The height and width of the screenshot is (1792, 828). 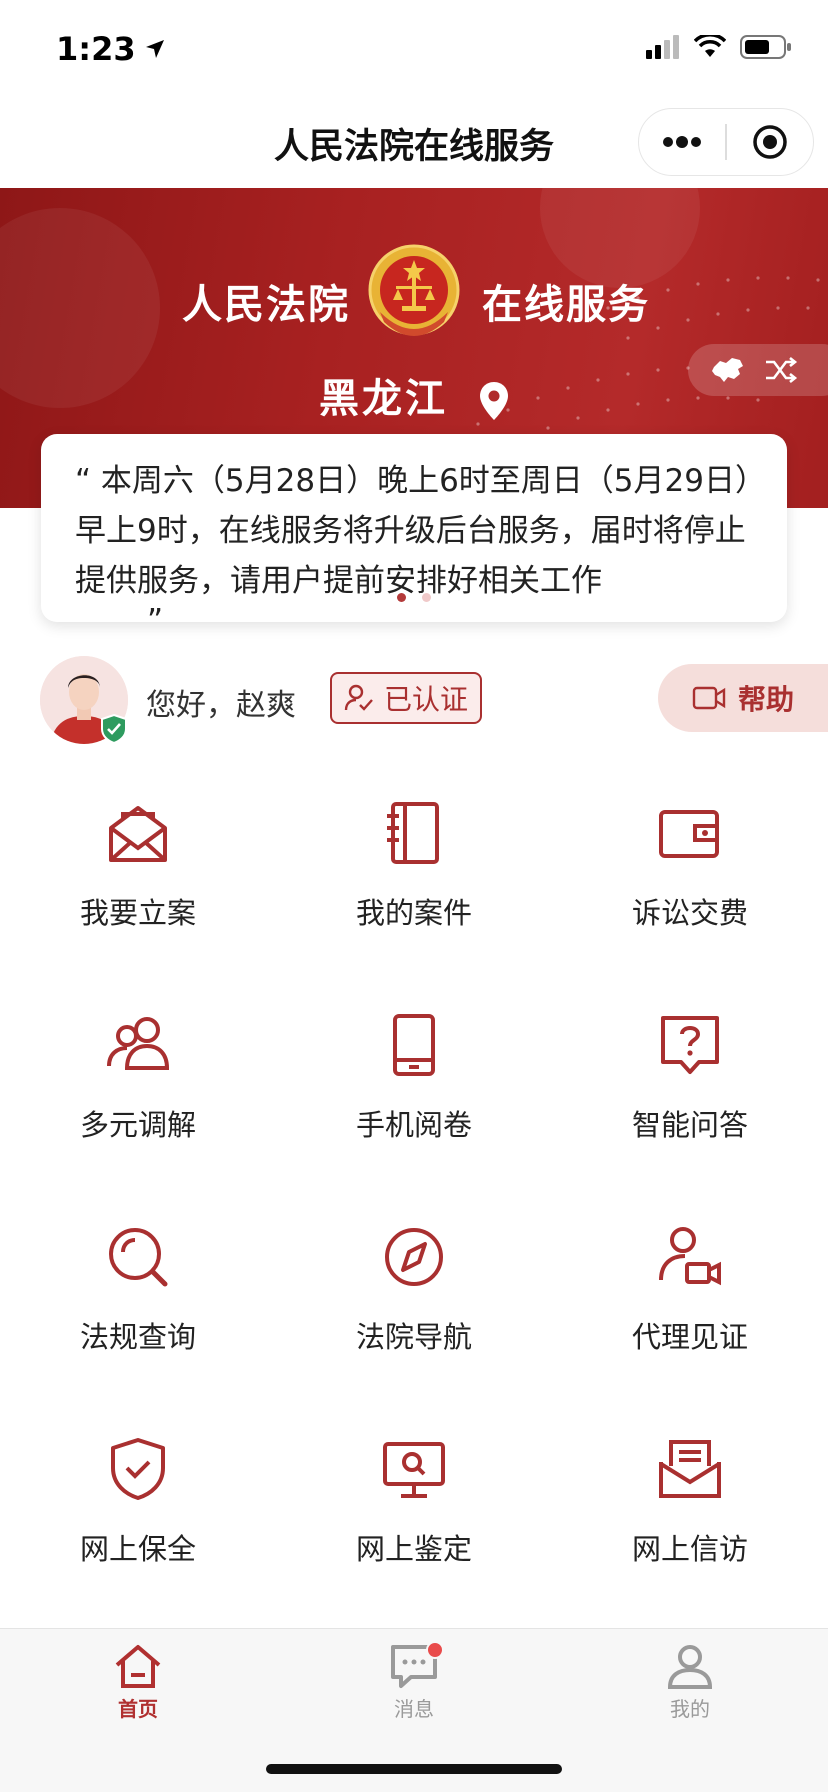 I want to click on help-label: 帮助, so click(x=766, y=699).